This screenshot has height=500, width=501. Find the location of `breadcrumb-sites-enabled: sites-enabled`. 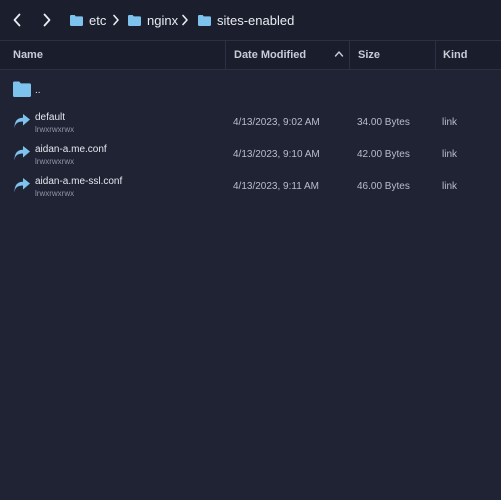

breadcrumb-sites-enabled: sites-enabled is located at coordinates (246, 20).